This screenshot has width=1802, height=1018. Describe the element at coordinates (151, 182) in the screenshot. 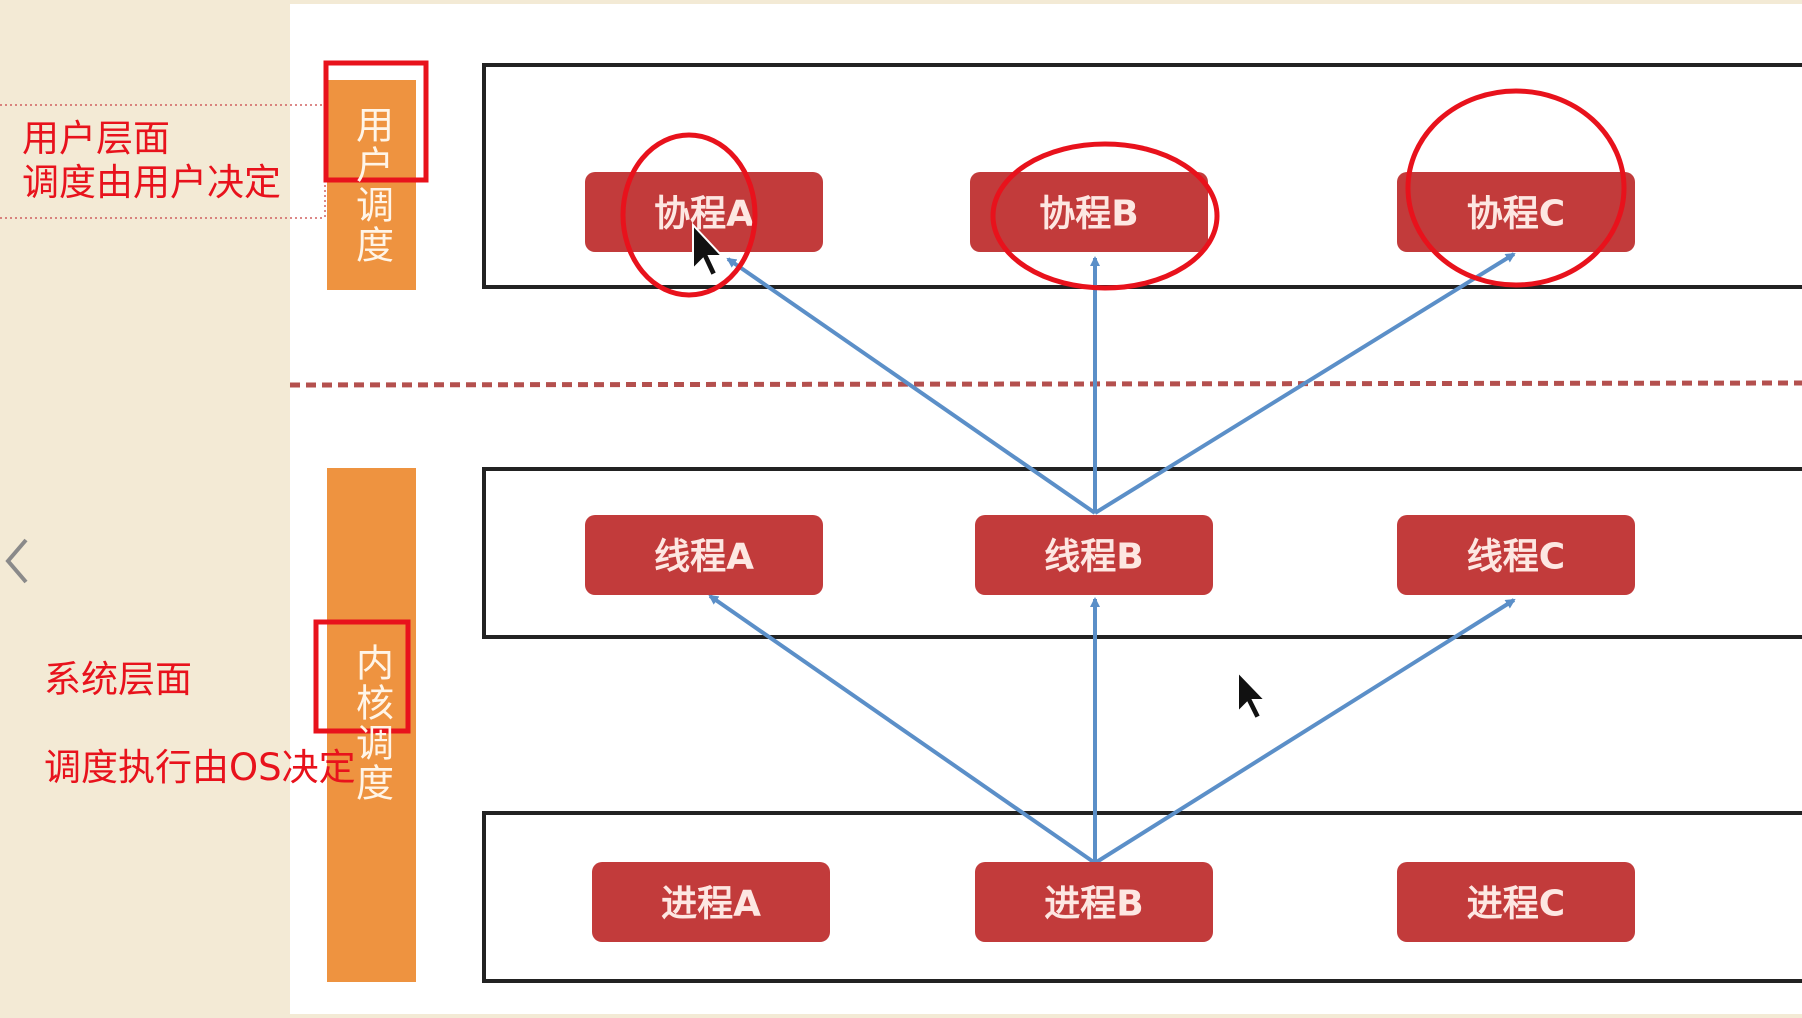

I see `user-level-line-2: 调度由用户决定` at that location.